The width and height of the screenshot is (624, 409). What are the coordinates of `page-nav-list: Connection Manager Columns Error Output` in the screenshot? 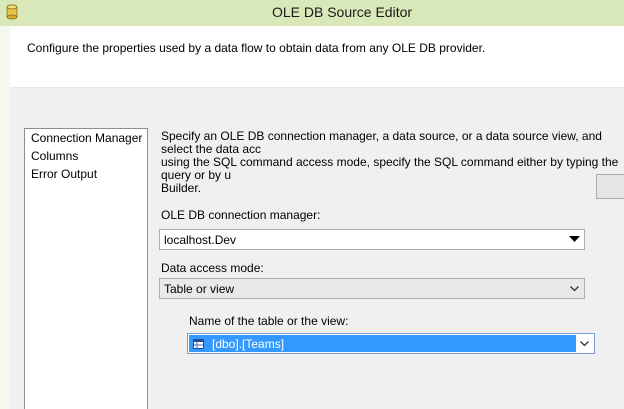 It's located at (86, 268).